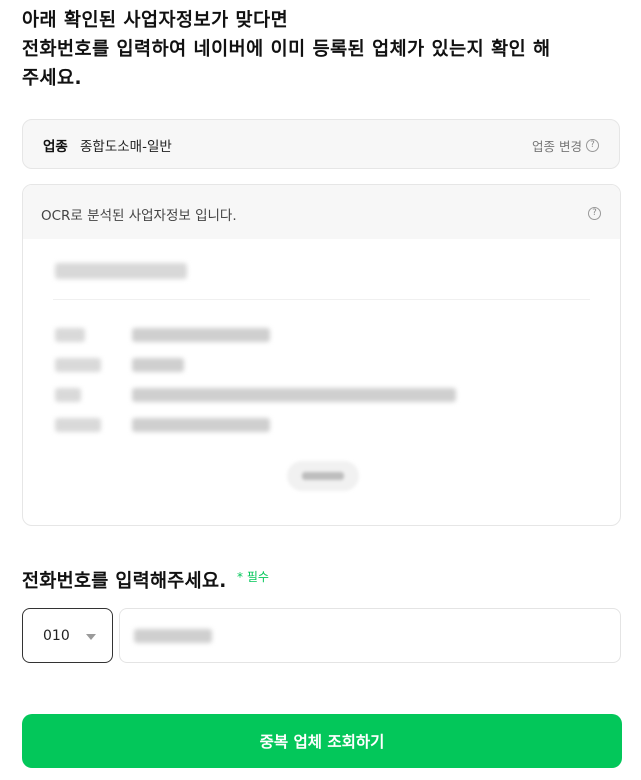 This screenshot has height=780, width=641. What do you see at coordinates (321, 144) in the screenshot?
I see `industry-box: 업종 종합도소매-일반 업종 변경 ?` at bounding box center [321, 144].